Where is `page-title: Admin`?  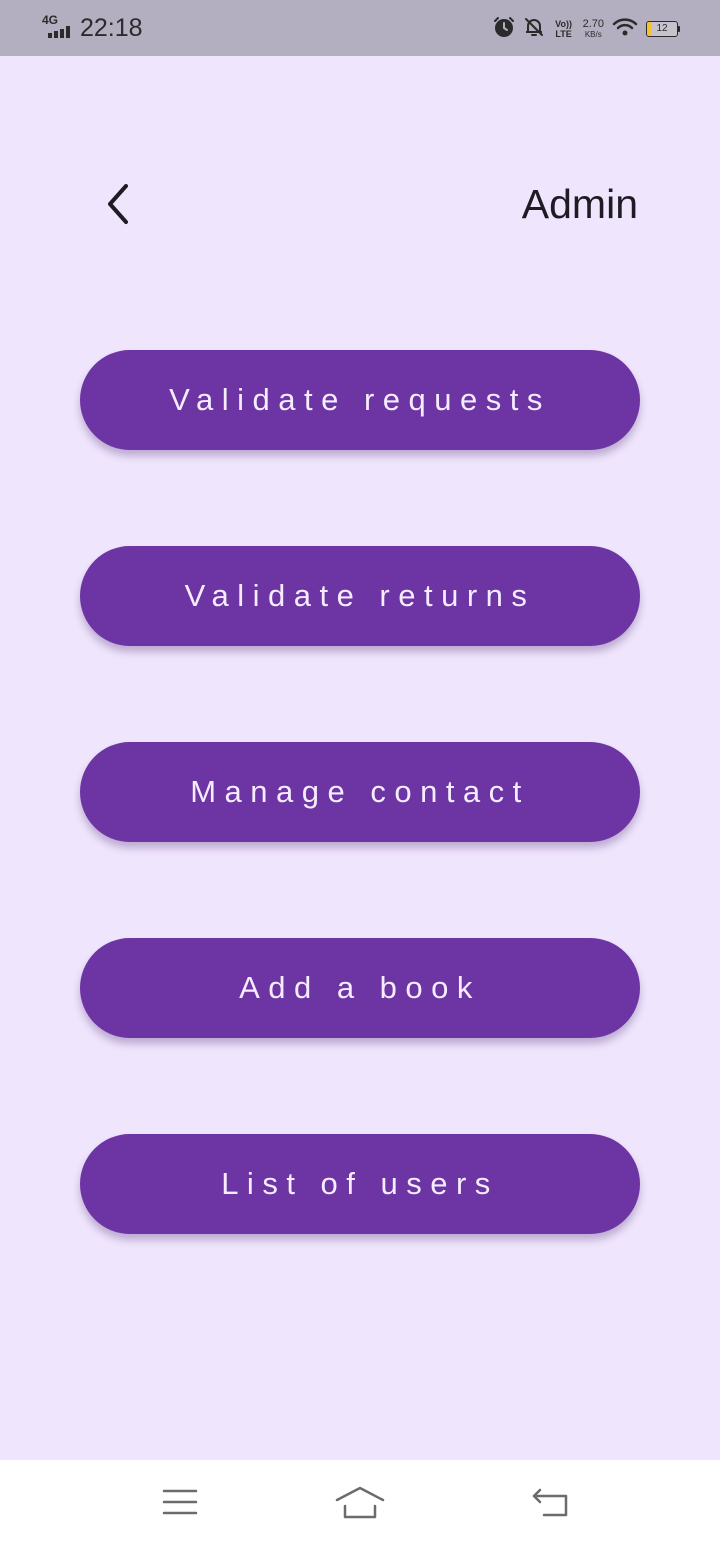
page-title: Admin is located at coordinates (579, 204).